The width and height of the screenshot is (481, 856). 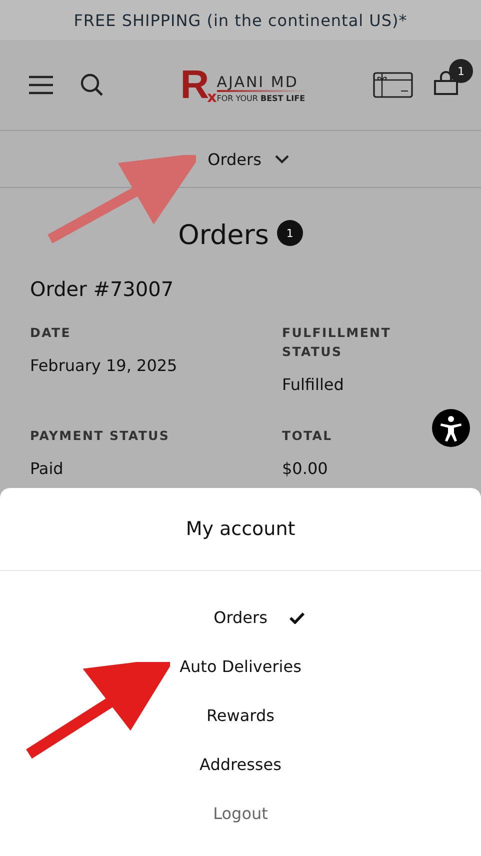 What do you see at coordinates (47, 468) in the screenshot?
I see `field-value: Paid` at bounding box center [47, 468].